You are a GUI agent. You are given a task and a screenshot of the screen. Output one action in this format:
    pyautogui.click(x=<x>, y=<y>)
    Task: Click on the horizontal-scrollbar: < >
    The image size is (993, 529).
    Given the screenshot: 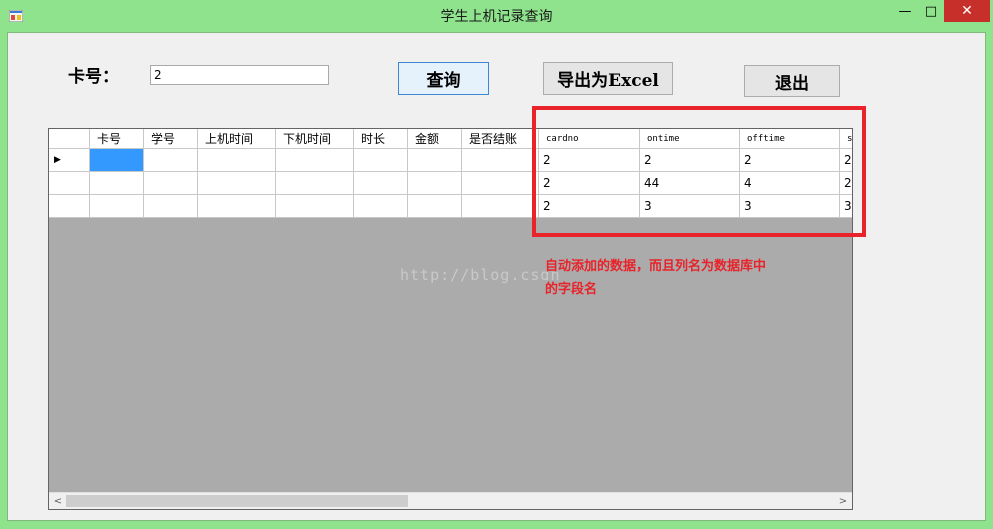 What is the action you would take?
    pyautogui.click(x=450, y=500)
    